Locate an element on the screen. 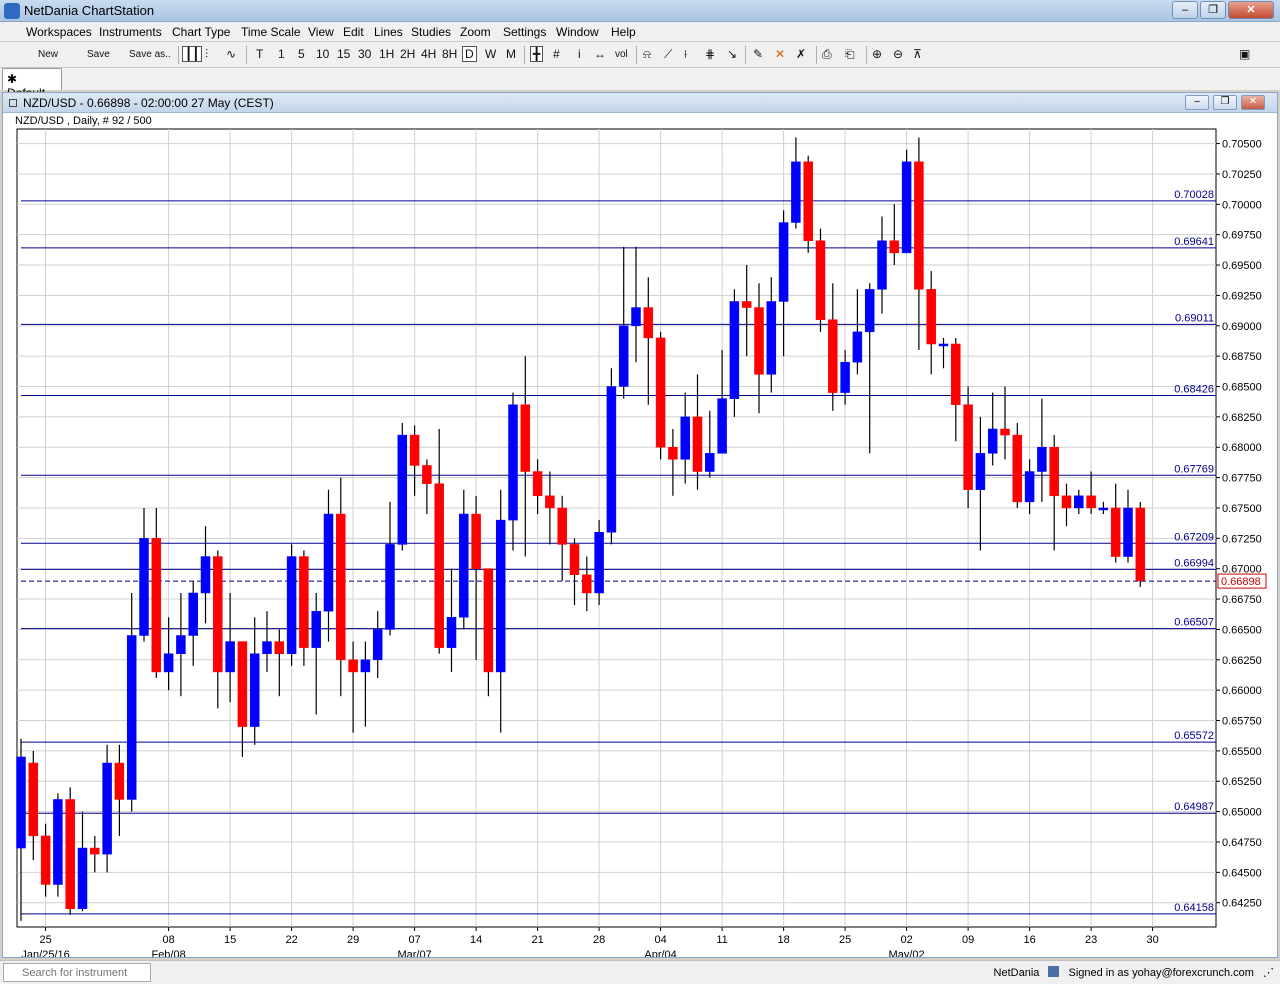 The height and width of the screenshot is (984, 1280). tab-default: ✱ Default is located at coordinates (32, 84).